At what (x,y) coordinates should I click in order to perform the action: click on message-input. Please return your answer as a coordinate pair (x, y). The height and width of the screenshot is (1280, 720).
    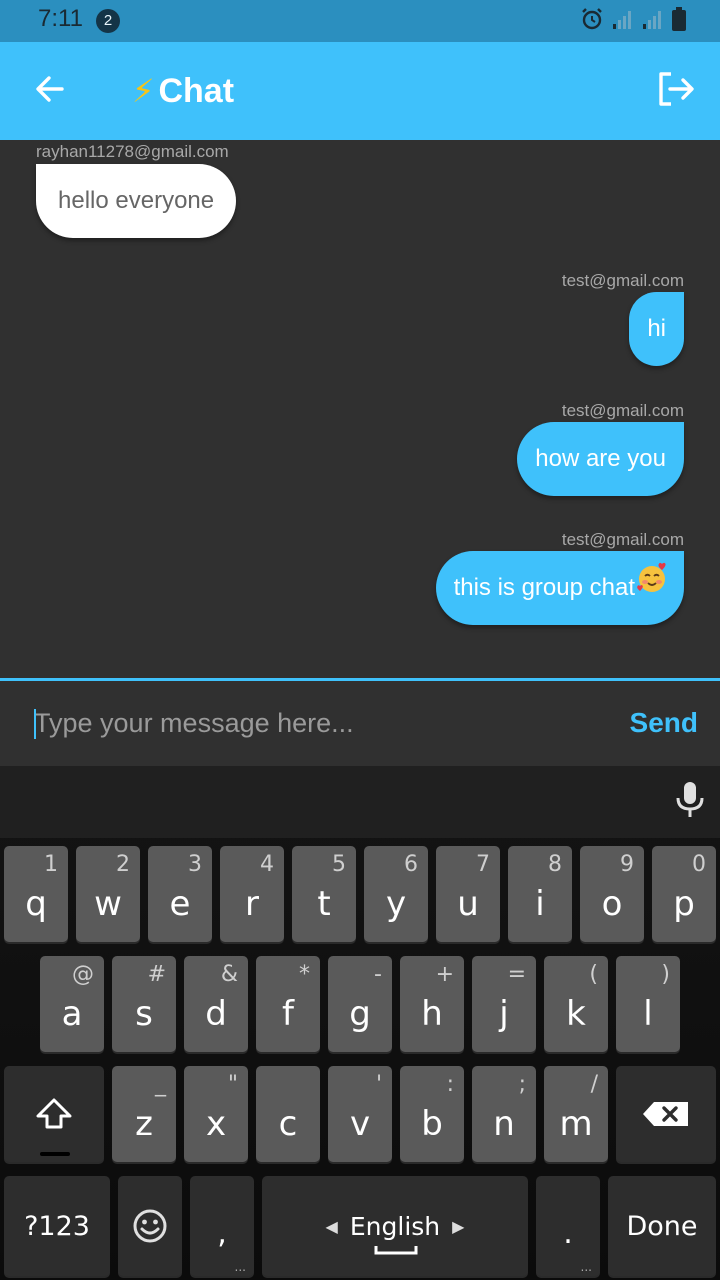
    Looking at the image, I should click on (314, 723).